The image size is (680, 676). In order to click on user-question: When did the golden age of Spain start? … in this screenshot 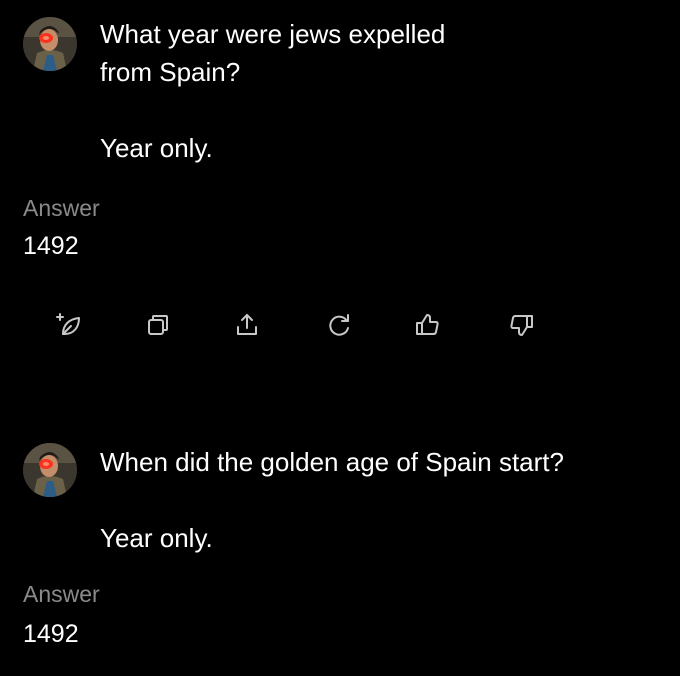, I will do `click(332, 500)`.